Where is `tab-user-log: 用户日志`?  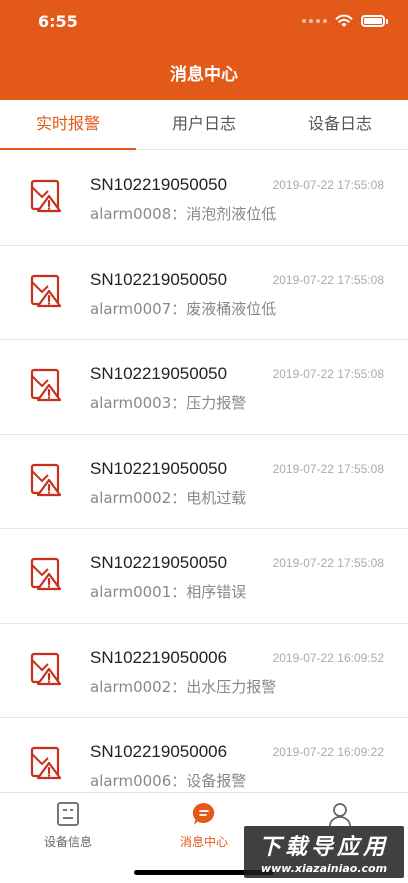
tab-user-log: 用户日志 is located at coordinates (204, 124).